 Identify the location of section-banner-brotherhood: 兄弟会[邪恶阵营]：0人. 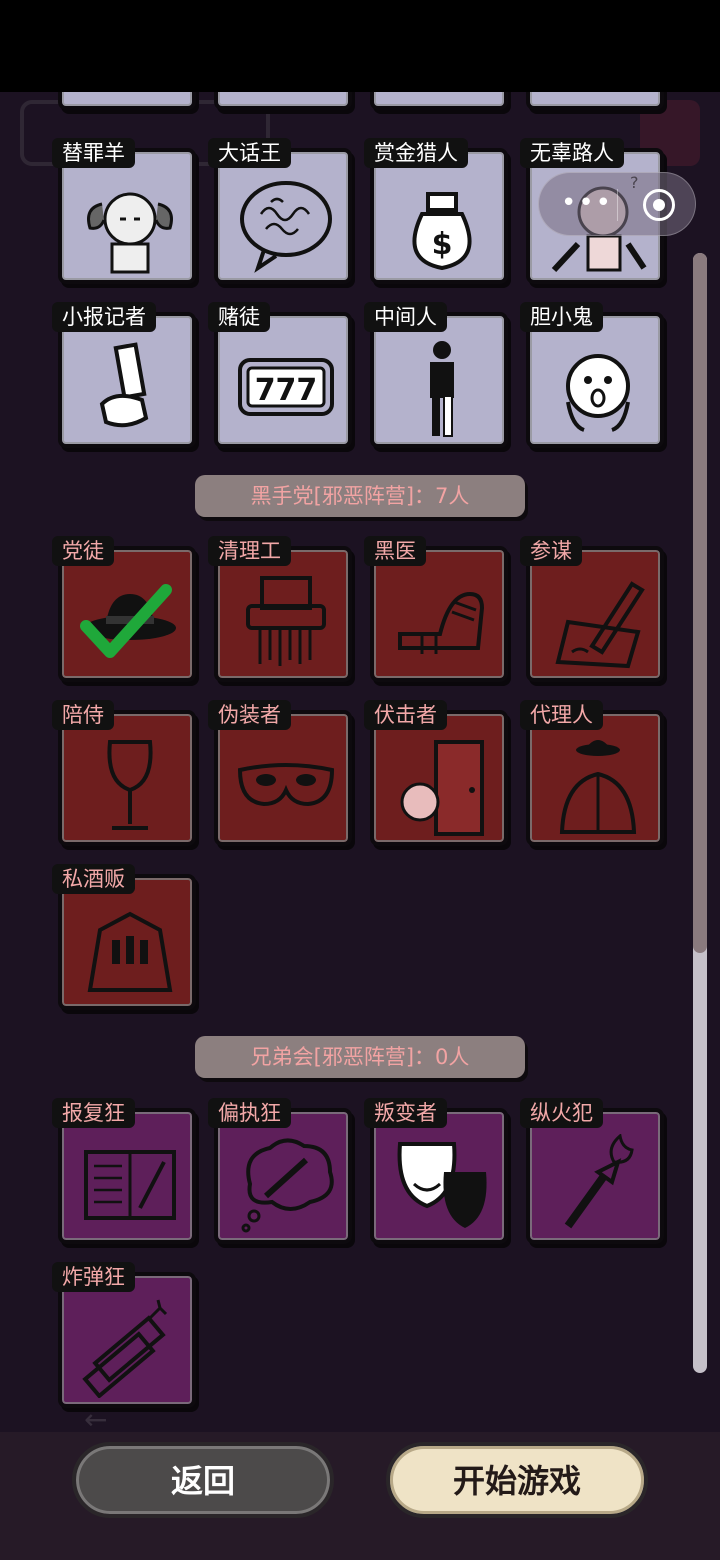
(360, 1057).